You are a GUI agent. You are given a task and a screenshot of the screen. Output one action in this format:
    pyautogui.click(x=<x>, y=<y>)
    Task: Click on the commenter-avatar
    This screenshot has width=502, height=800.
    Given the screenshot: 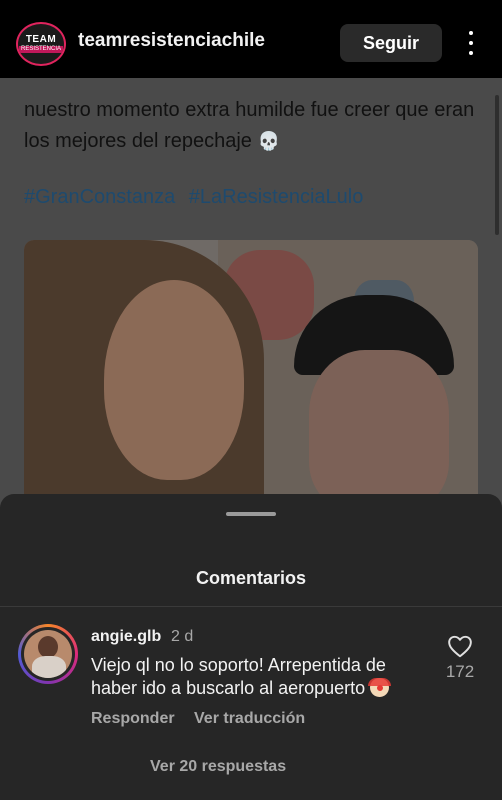 What is the action you would take?
    pyautogui.click(x=48, y=654)
    